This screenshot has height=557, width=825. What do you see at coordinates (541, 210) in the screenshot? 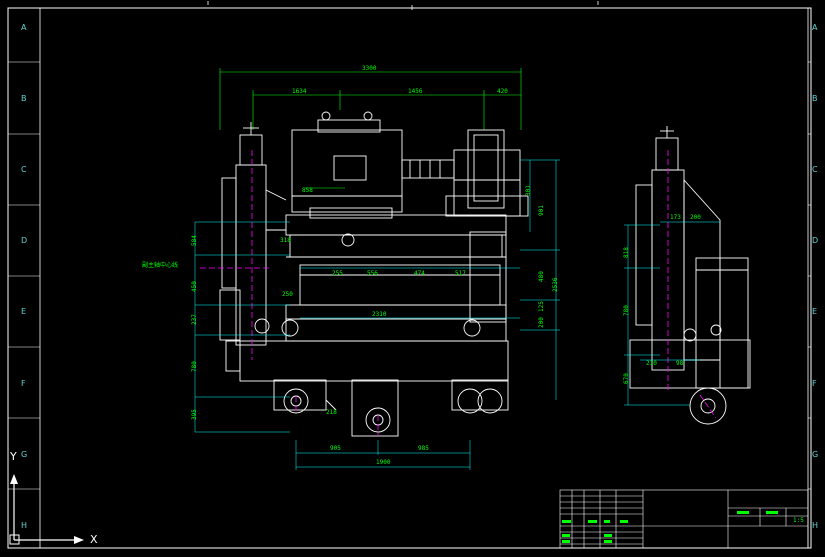
I see `dim-right-901: 901` at bounding box center [541, 210].